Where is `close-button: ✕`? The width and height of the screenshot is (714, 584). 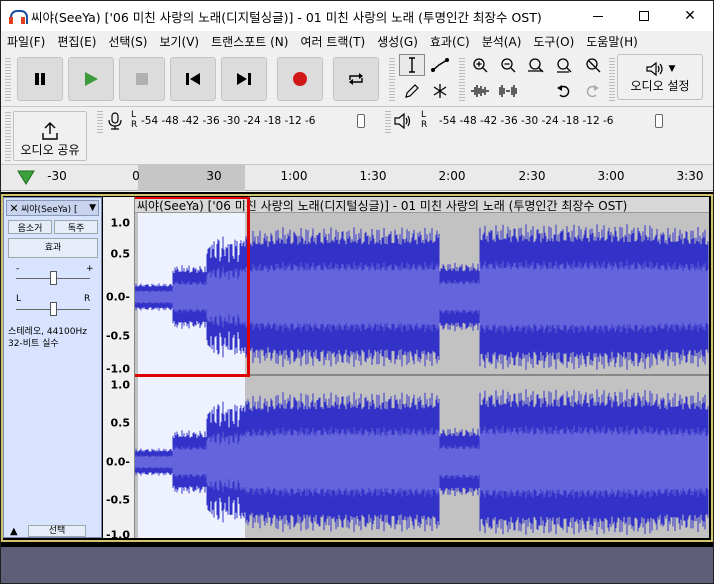
close-button: ✕ is located at coordinates (690, 16).